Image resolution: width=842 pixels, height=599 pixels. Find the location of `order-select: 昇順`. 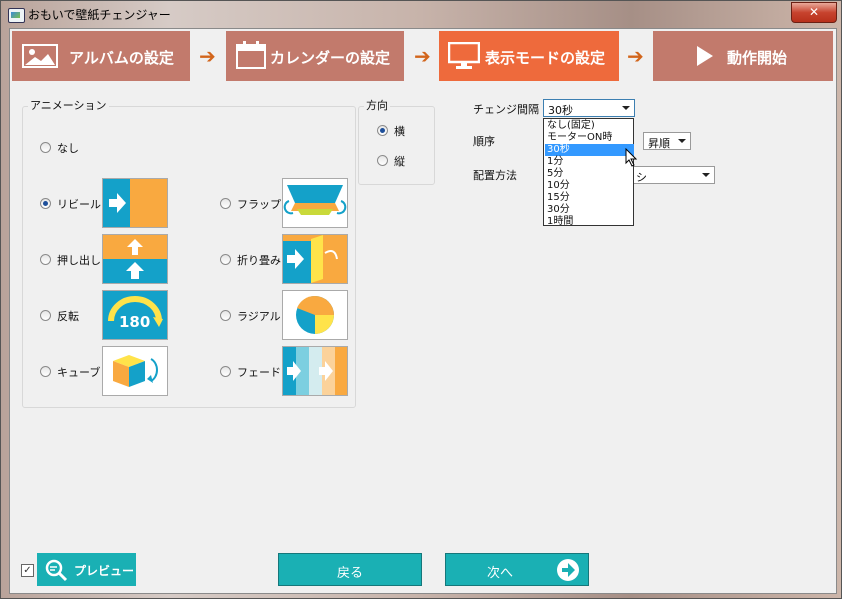

order-select: 昇順 is located at coordinates (667, 141).